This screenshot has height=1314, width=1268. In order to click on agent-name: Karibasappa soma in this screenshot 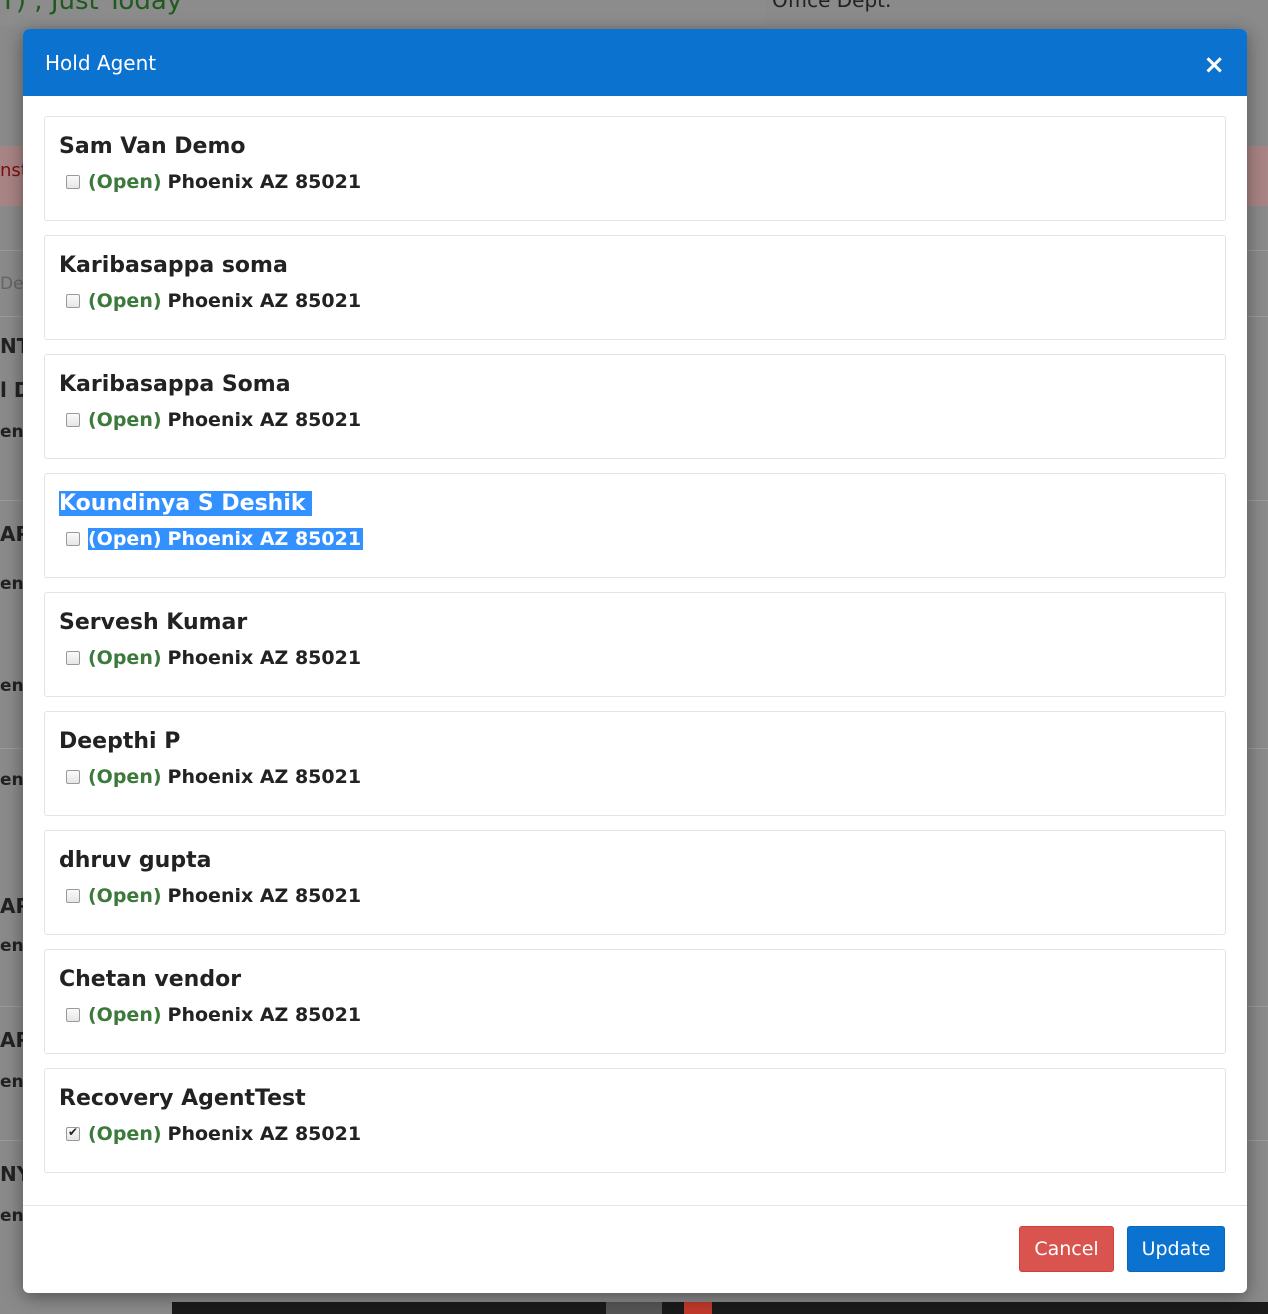, I will do `click(635, 266)`.